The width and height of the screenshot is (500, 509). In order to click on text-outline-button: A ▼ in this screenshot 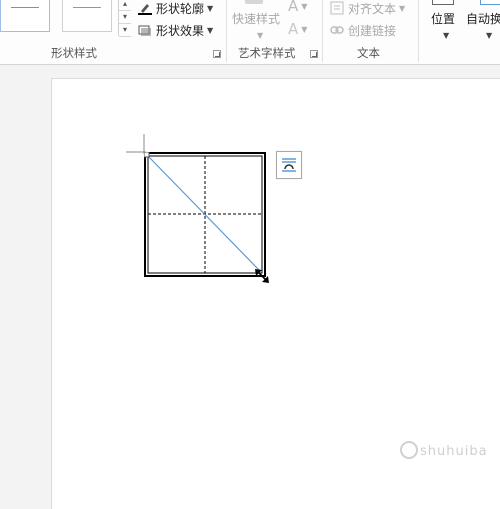, I will do `click(297, 29)`.